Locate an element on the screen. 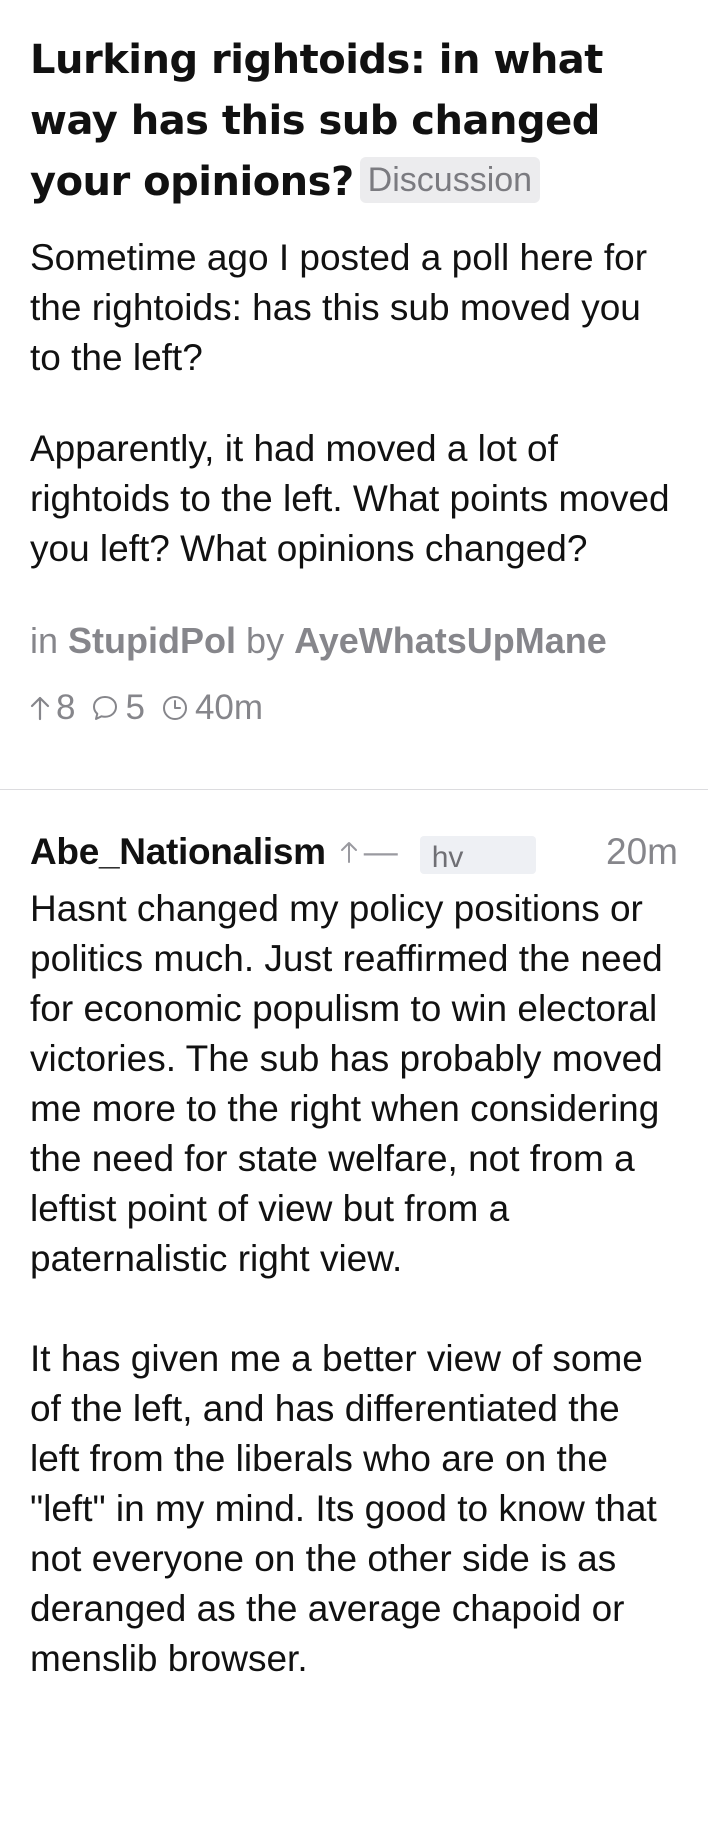  speech-bubble-icon is located at coordinates (105, 708).